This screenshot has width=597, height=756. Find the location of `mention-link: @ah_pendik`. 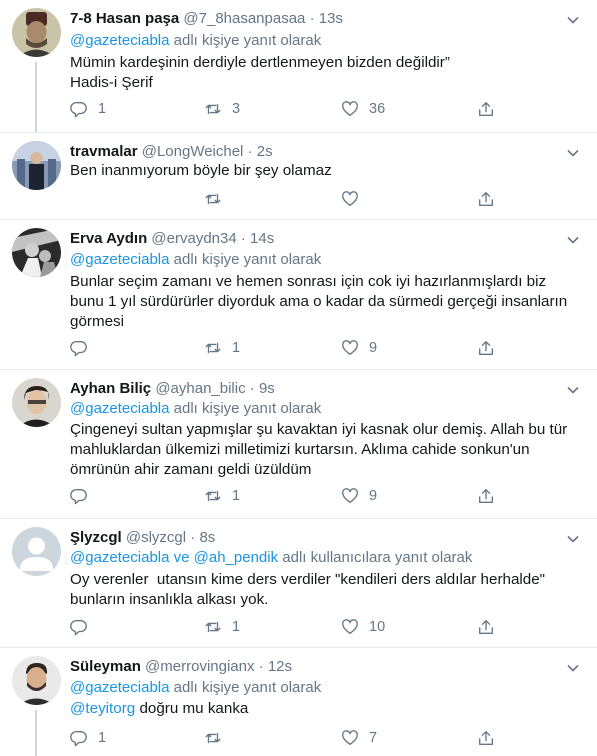

mention-link: @ah_pendik is located at coordinates (236, 557).